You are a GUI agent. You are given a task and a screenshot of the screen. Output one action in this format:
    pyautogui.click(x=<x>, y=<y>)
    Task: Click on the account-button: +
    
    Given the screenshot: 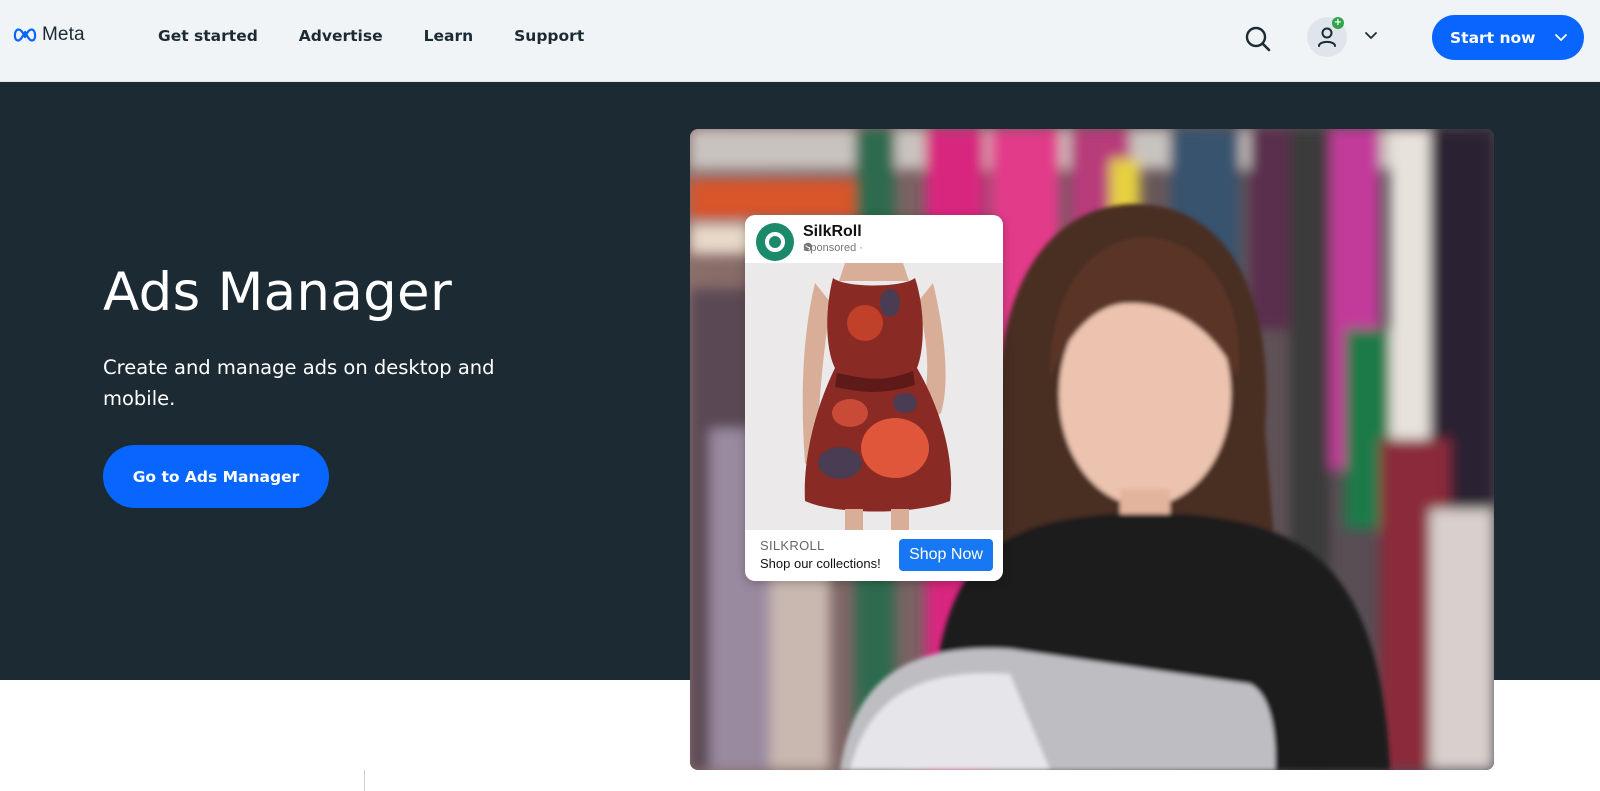 What is the action you would take?
    pyautogui.click(x=1327, y=37)
    